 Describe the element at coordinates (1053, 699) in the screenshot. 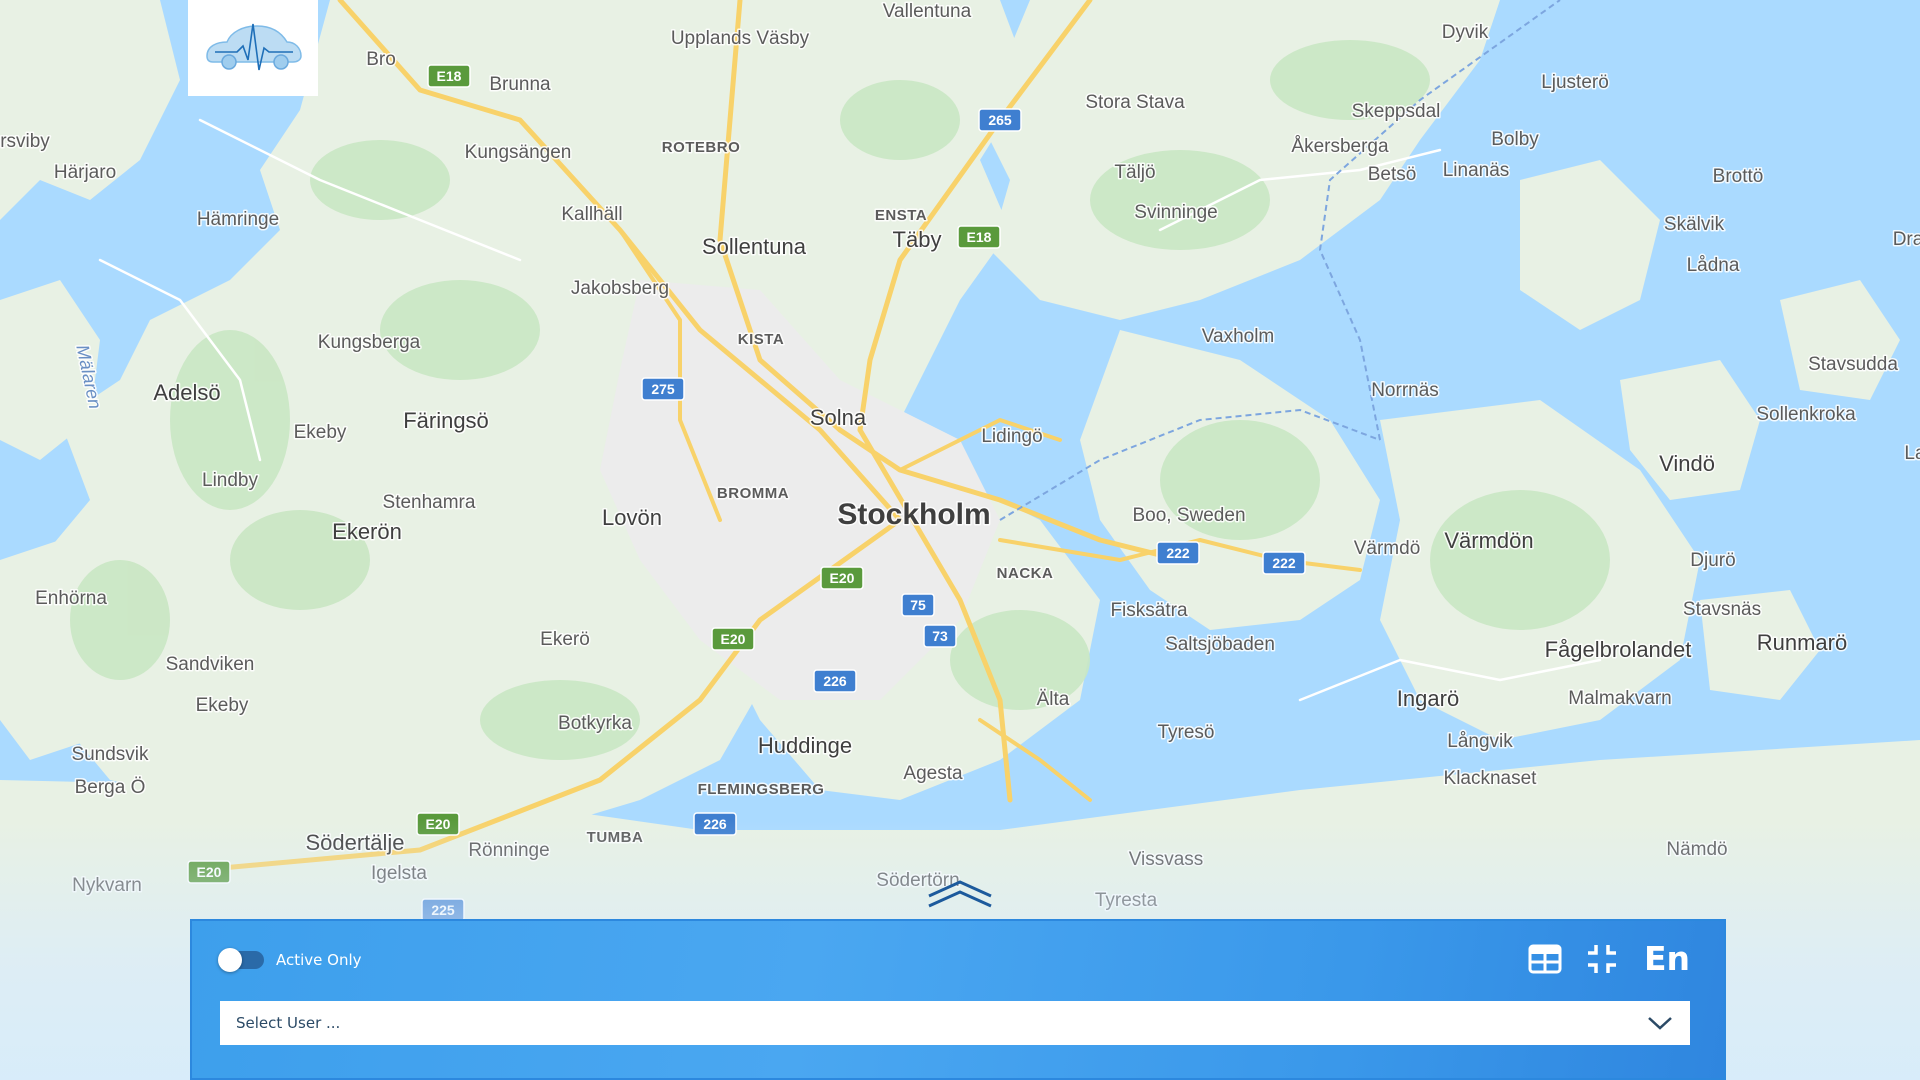

I see `map-place-label: Älta` at that location.